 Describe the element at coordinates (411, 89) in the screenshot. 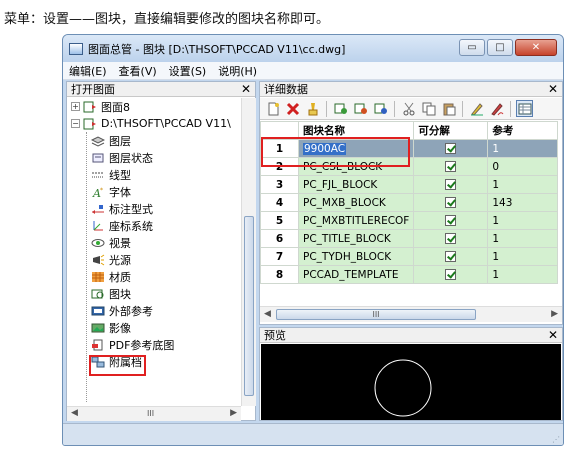

I see `details-header: 详细数据 ✕` at that location.